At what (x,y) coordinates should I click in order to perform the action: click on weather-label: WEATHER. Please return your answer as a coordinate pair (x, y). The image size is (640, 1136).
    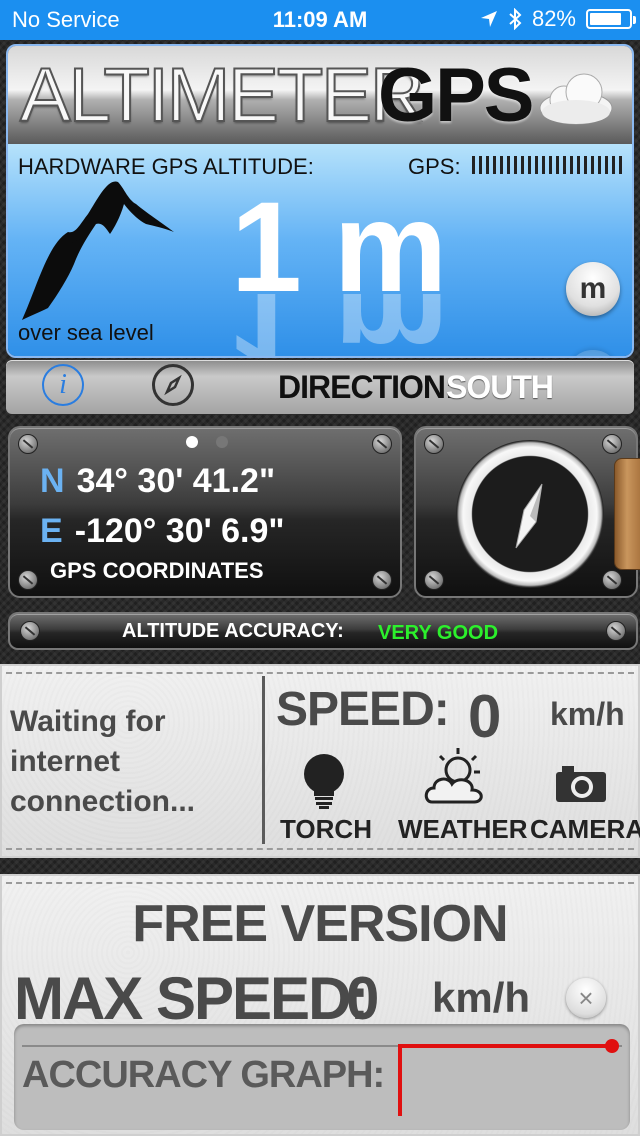
    Looking at the image, I should click on (463, 829).